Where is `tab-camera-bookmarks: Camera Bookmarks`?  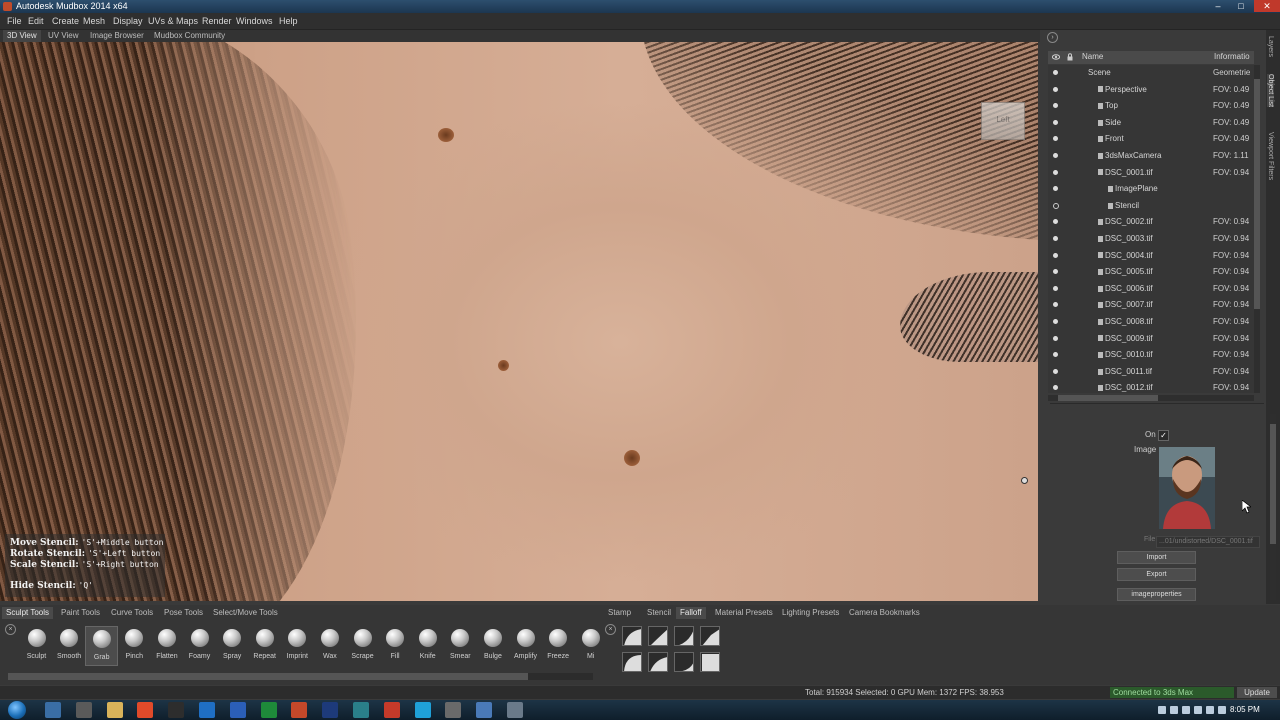
tab-camera-bookmarks: Camera Bookmarks is located at coordinates (884, 613).